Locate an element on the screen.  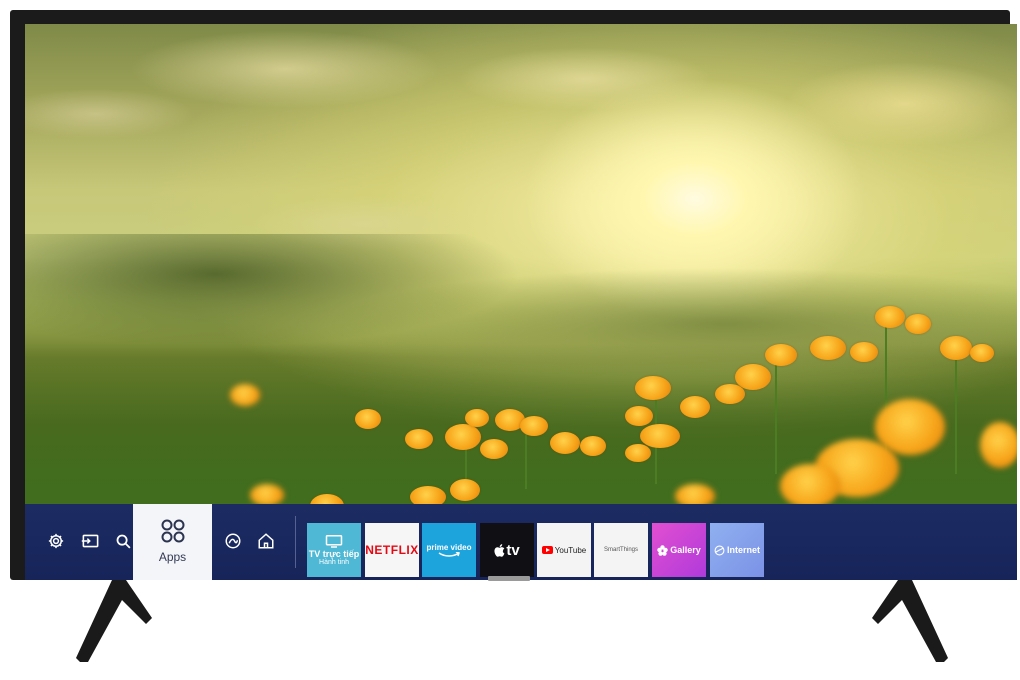
apps-button: Apps is located at coordinates (172, 542).